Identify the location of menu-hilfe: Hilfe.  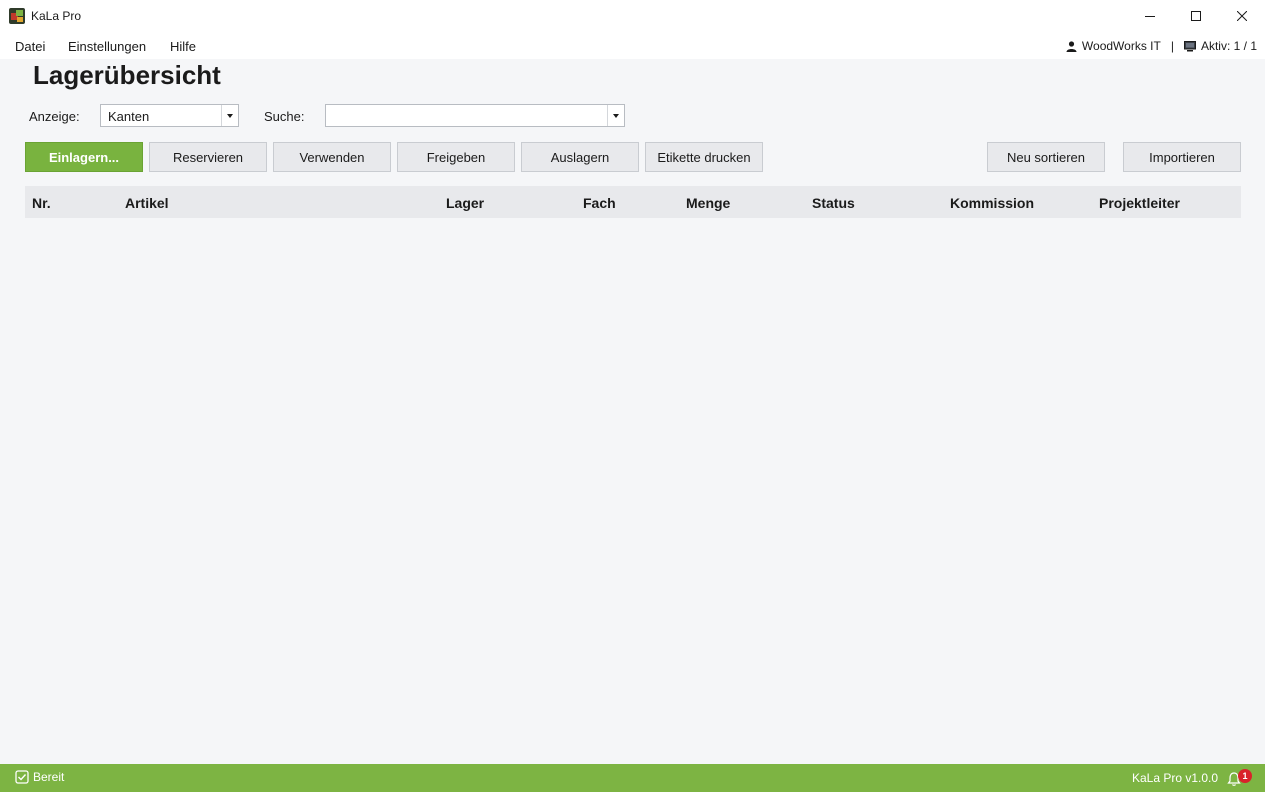
(183, 46).